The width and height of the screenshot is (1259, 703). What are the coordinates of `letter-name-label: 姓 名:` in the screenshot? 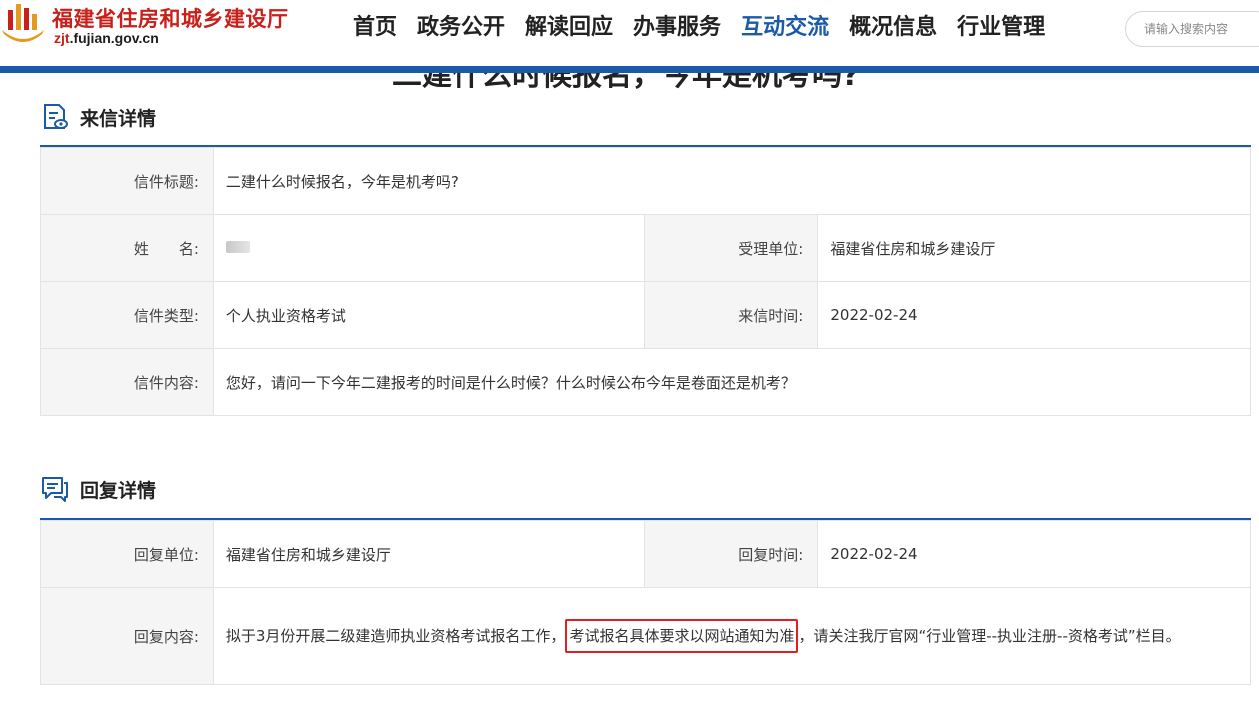 It's located at (127, 248).